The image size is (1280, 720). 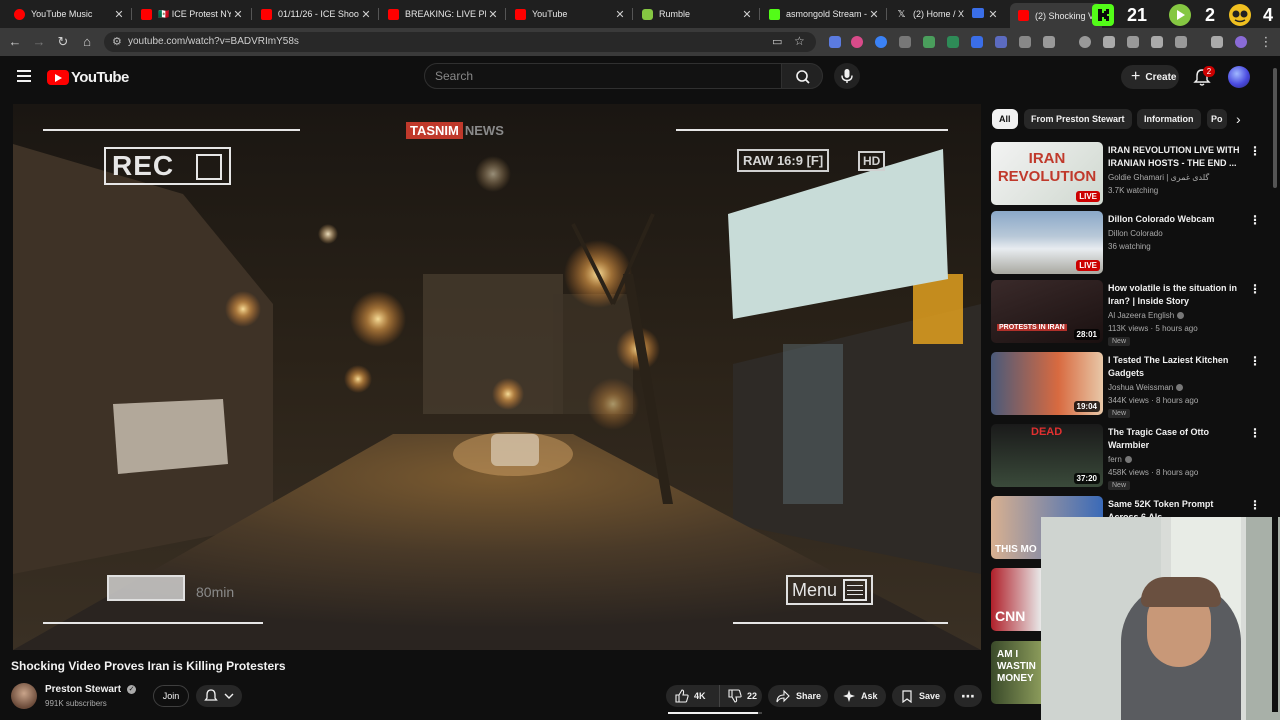 I want to click on sidebar-icon, so click(x=1157, y=42).